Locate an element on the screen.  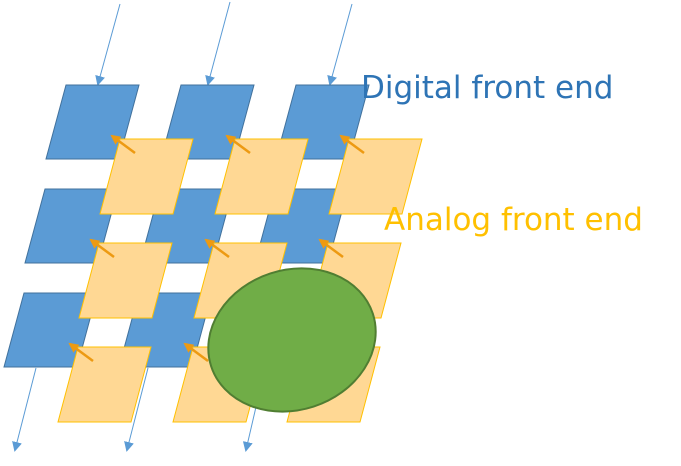
incoming-signal-arrows is located at coordinates (224, 43).